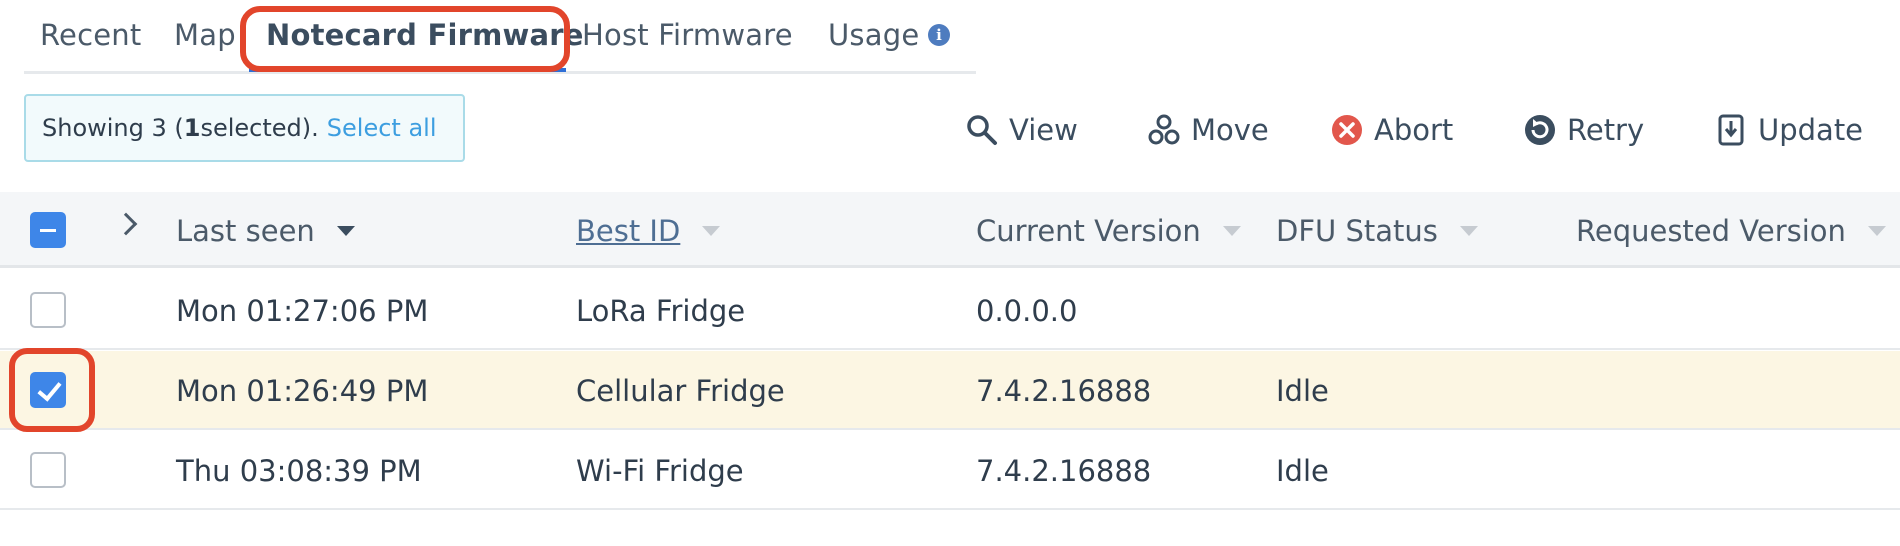  Describe the element at coordinates (1027, 311) in the screenshot. I see `current-version-cell: 0.0.0.0` at that location.